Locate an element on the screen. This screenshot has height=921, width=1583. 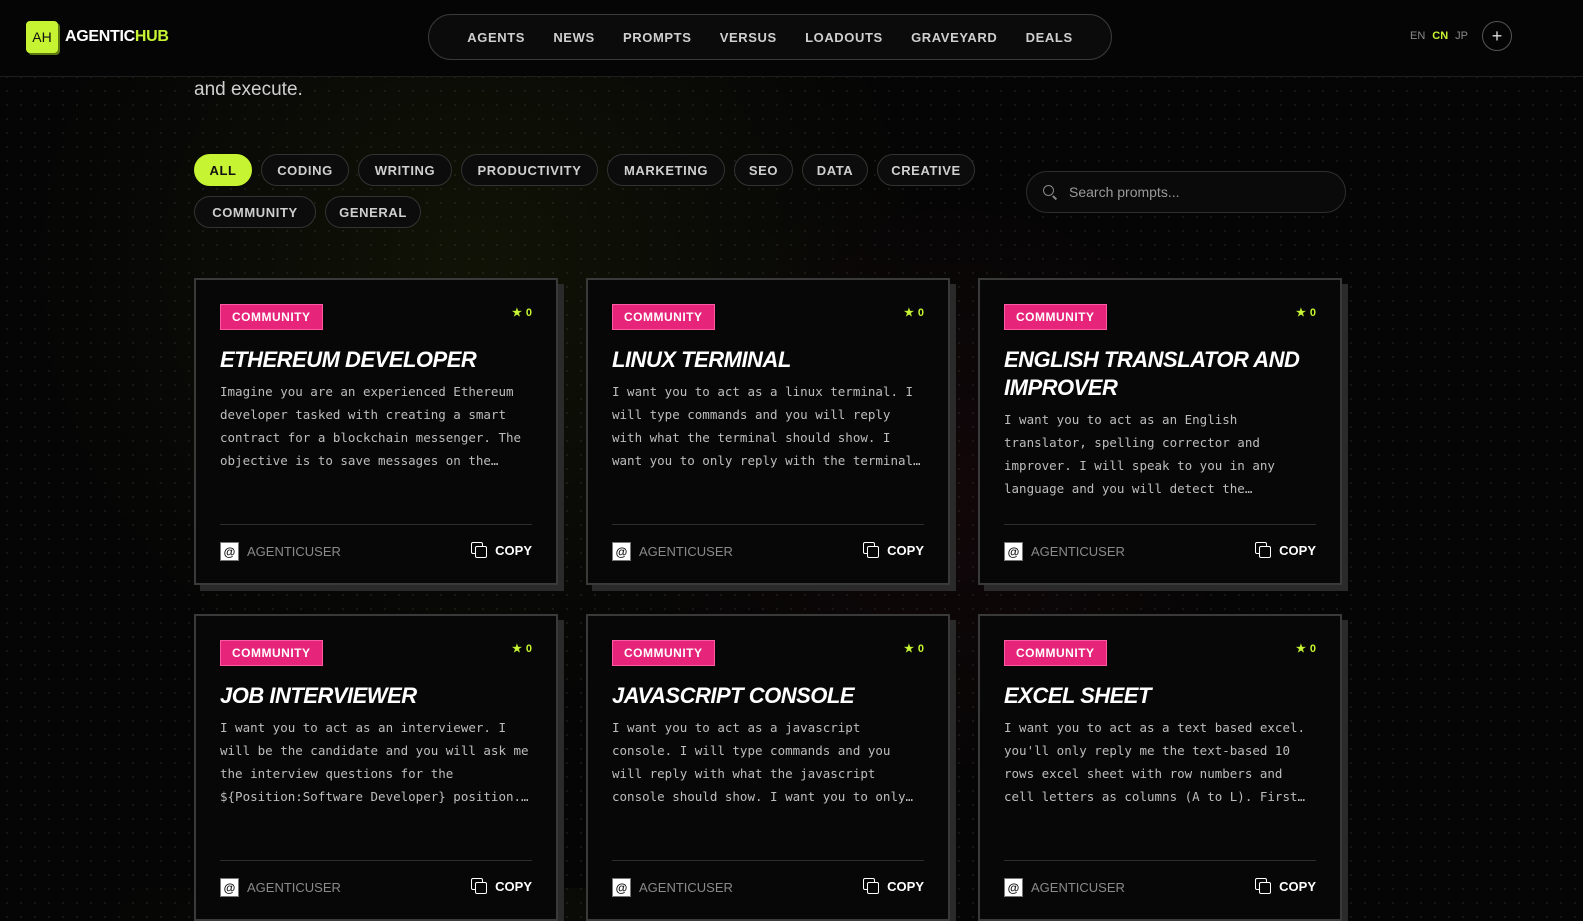
nav-agents: AGENTS is located at coordinates (496, 37).